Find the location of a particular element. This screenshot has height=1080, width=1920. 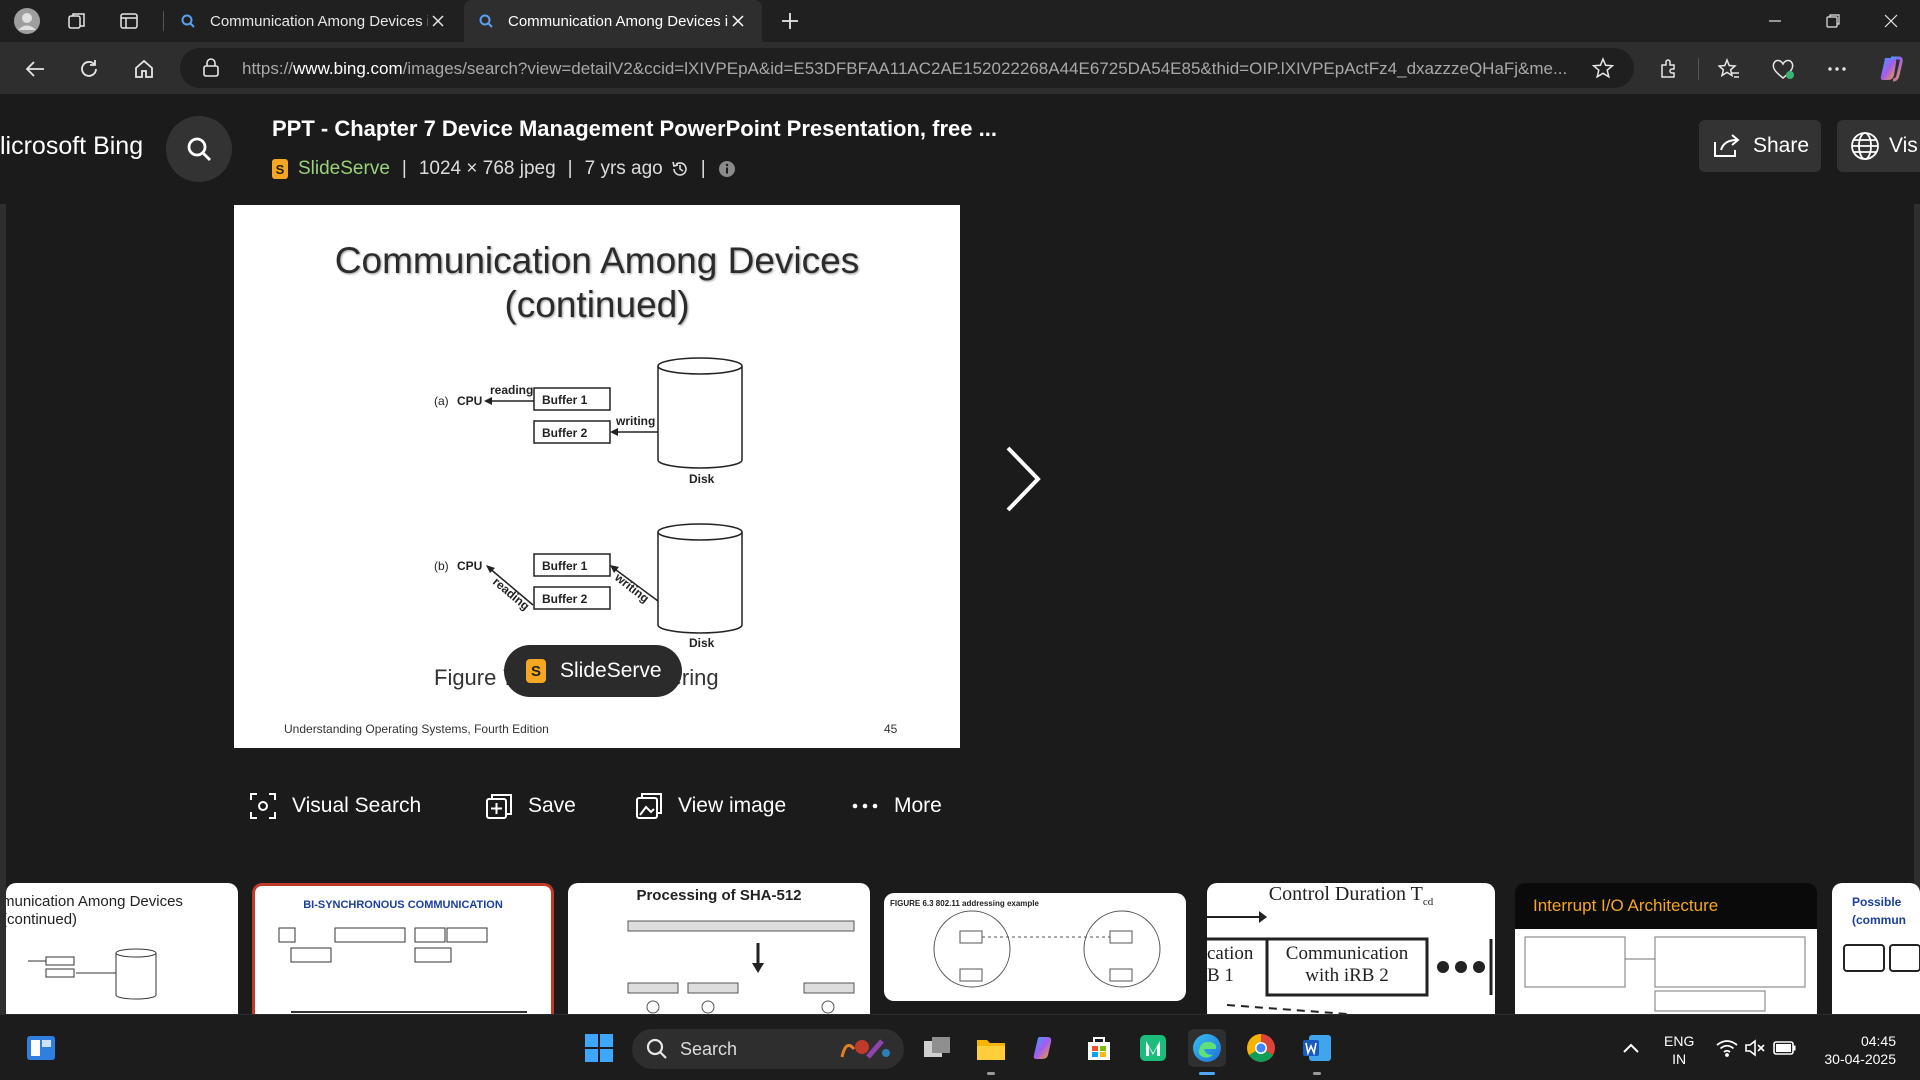

system-clock: 04:45 30-04-2025 is located at coordinates (1851, 1050).